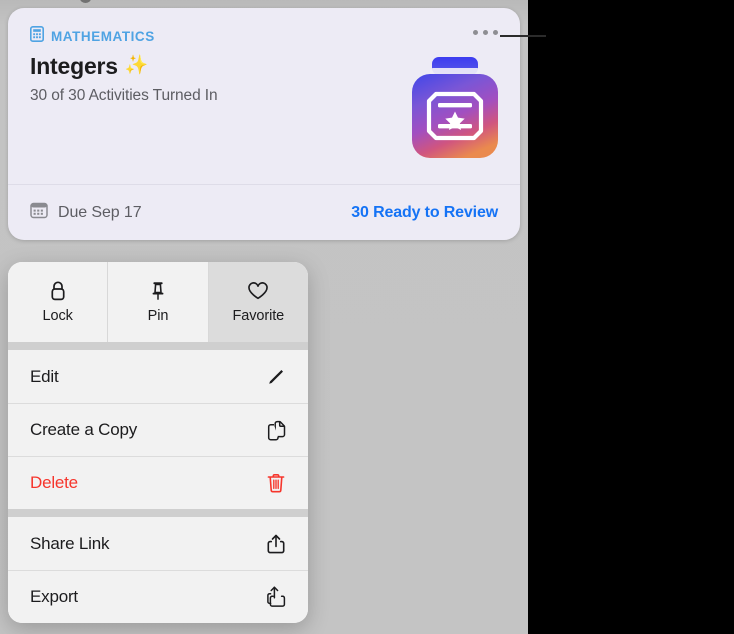 This screenshot has height=634, width=734. What do you see at coordinates (276, 544) in the screenshot?
I see `share-icon` at bounding box center [276, 544].